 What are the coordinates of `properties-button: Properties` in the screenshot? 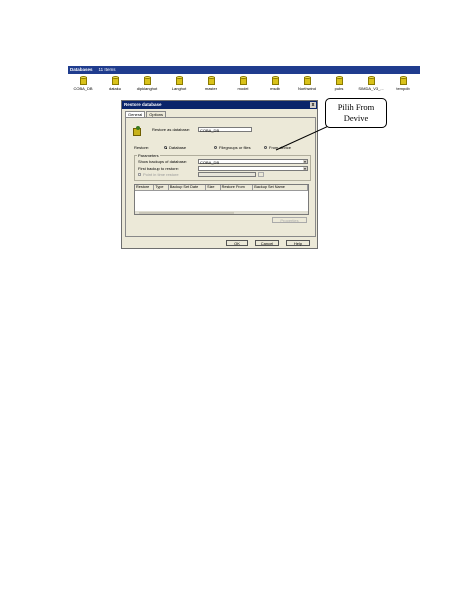 It's located at (289, 220).